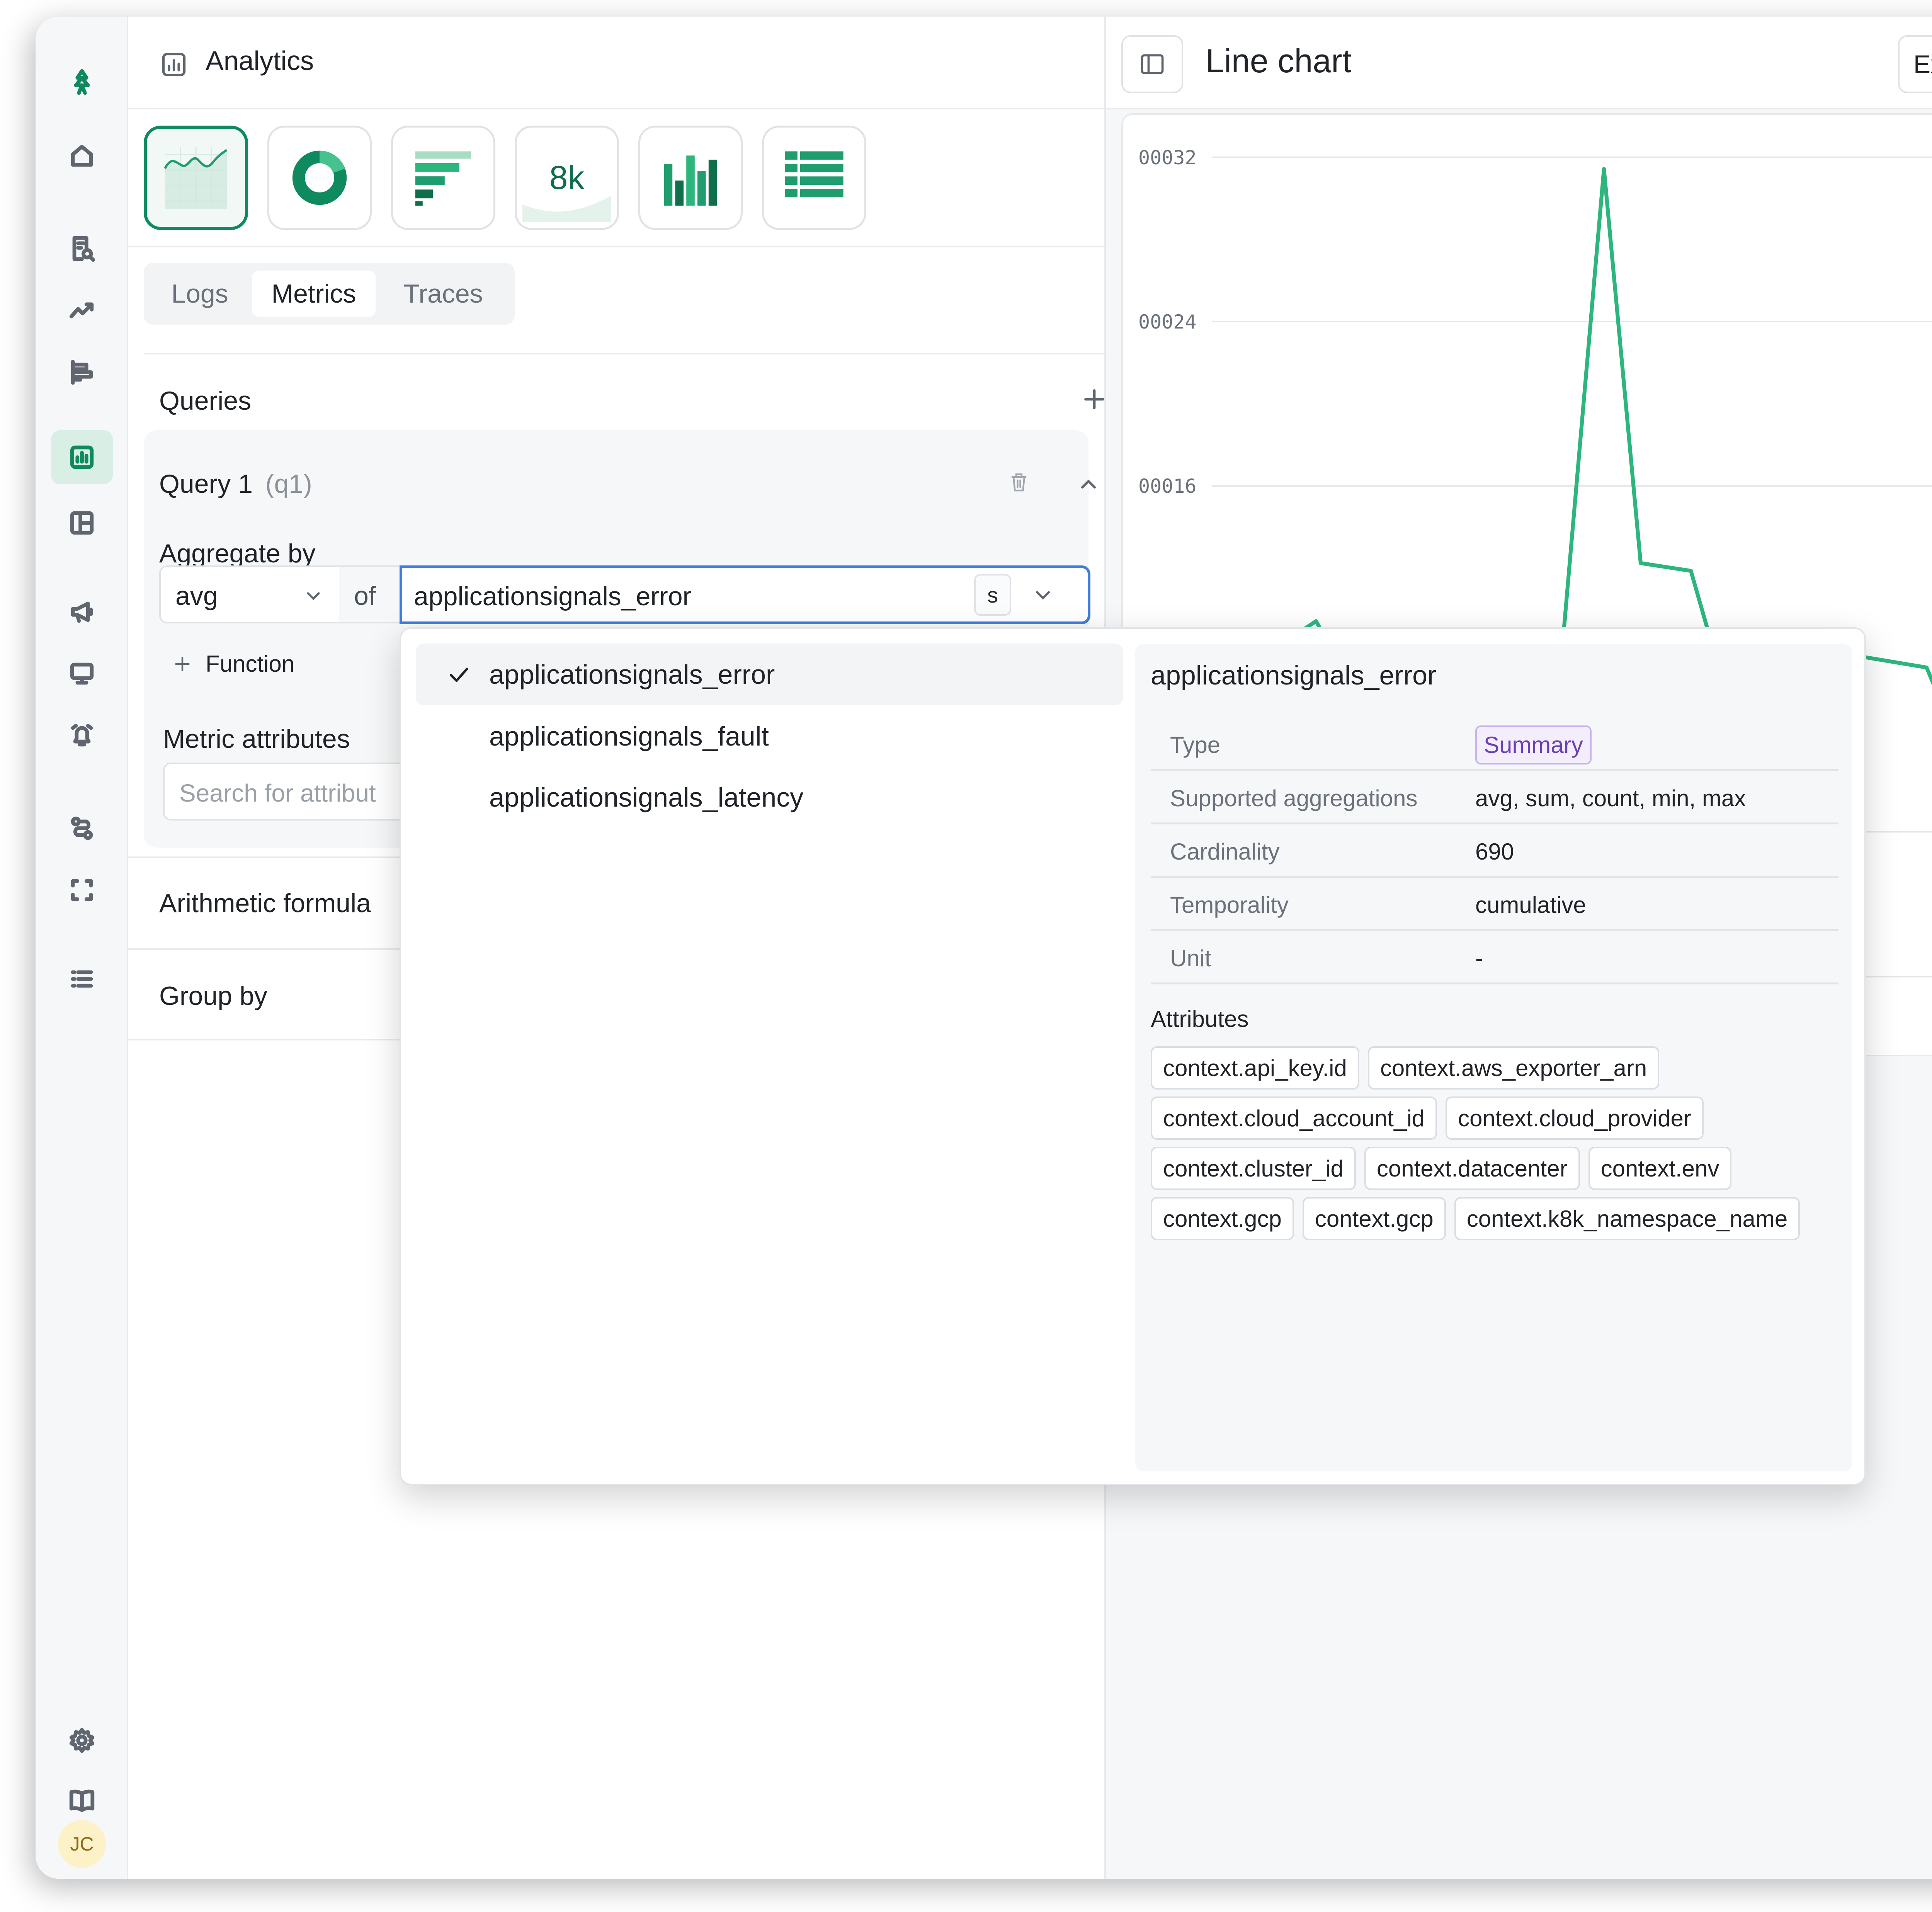 The image size is (1932, 1912). I want to click on analytics-icon, so click(82, 457).